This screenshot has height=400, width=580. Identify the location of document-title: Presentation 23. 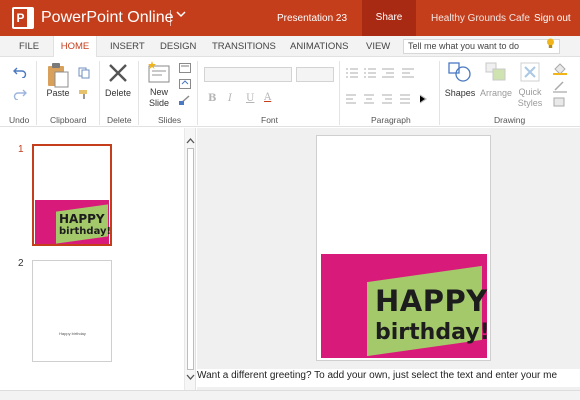
(312, 18).